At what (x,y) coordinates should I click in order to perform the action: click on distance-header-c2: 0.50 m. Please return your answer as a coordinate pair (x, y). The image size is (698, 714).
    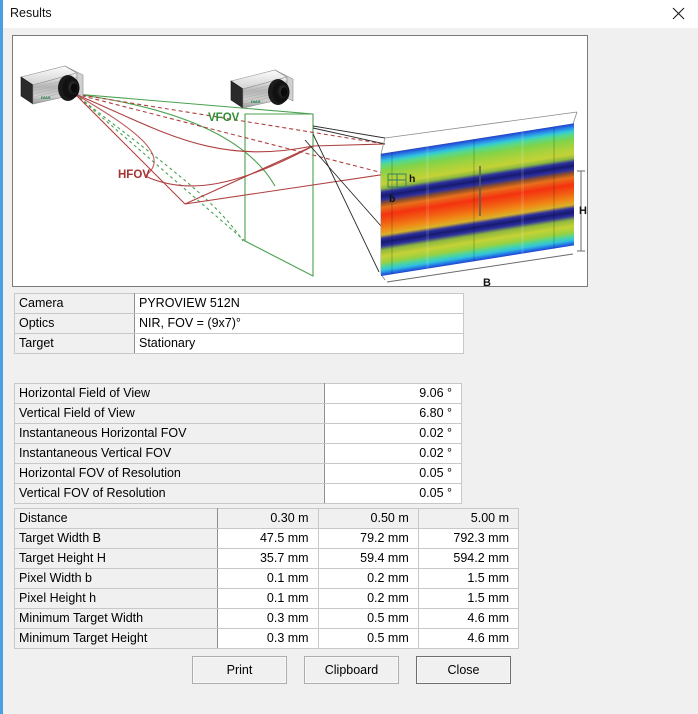
    Looking at the image, I should click on (368, 518).